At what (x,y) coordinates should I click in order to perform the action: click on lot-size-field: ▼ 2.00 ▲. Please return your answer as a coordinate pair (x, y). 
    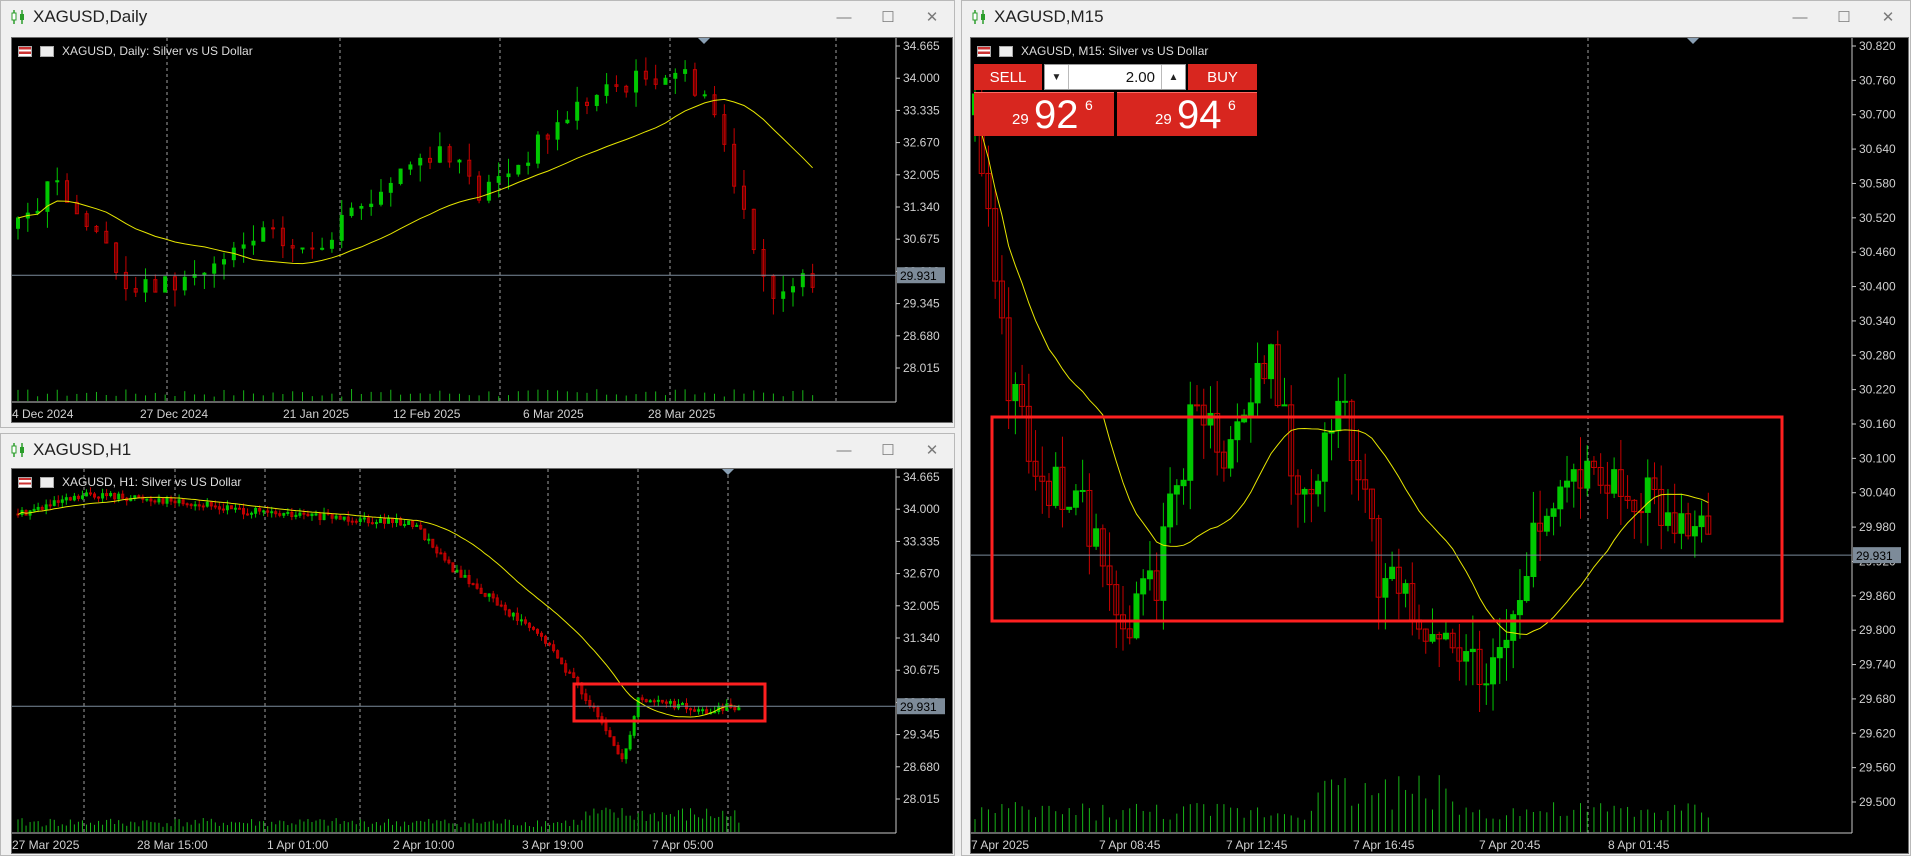
    Looking at the image, I should click on (1115, 77).